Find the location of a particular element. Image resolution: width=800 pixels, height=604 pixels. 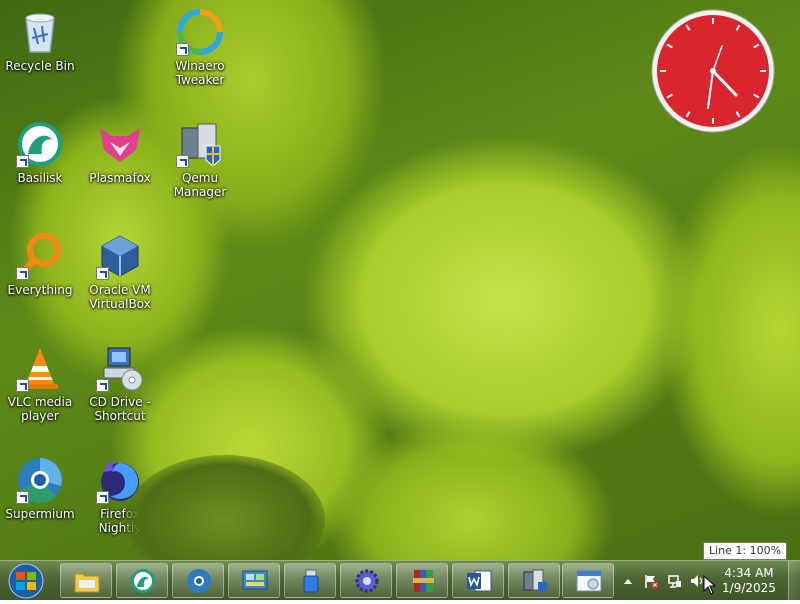

desktop-icon-winaero-tweaker: Winaero Tweaker is located at coordinates (200, 60).